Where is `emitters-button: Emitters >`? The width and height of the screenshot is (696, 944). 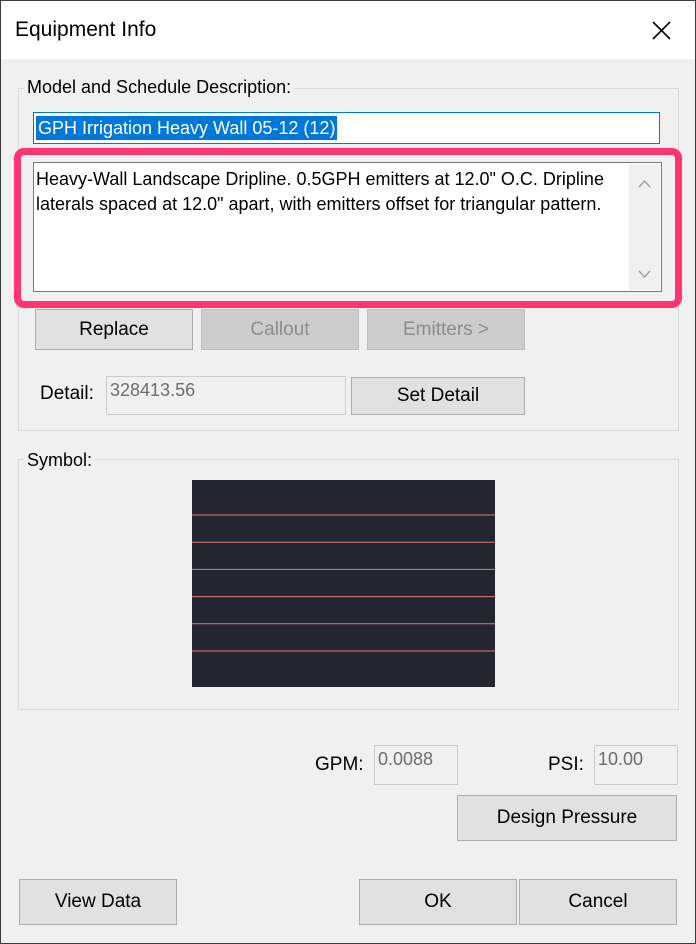
emitters-button: Emitters > is located at coordinates (446, 329).